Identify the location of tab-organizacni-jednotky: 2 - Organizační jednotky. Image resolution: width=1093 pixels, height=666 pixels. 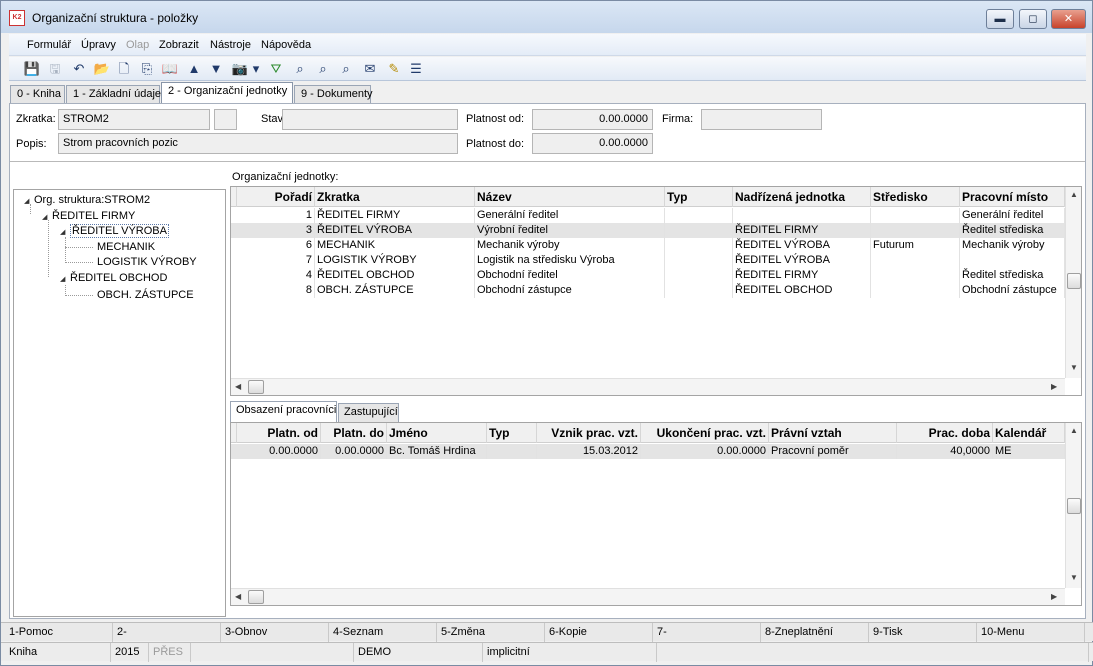
(227, 93).